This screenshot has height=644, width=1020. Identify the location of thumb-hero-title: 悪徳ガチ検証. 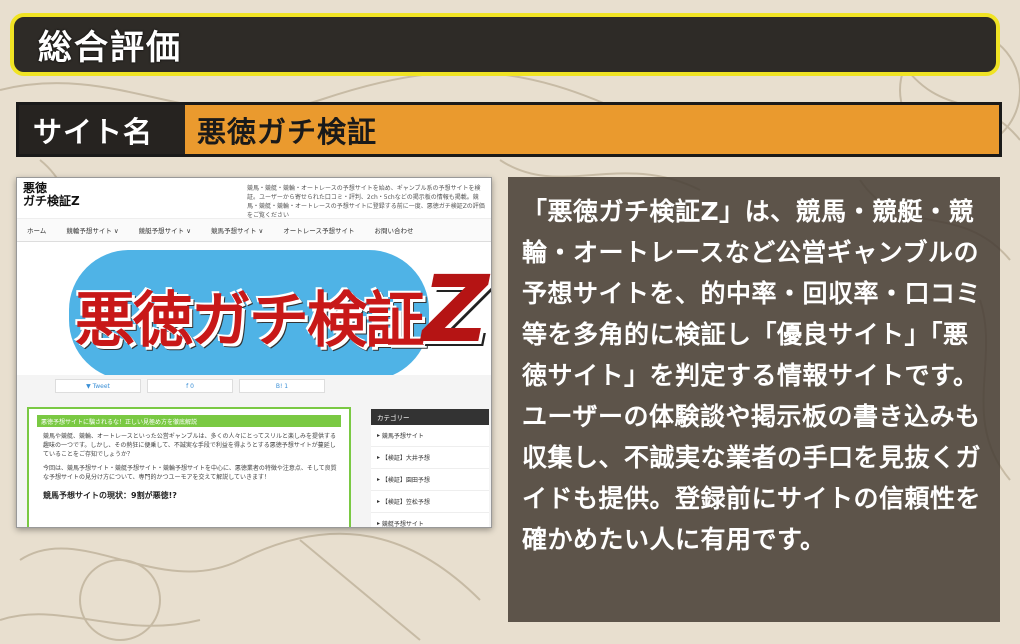
(250, 321).